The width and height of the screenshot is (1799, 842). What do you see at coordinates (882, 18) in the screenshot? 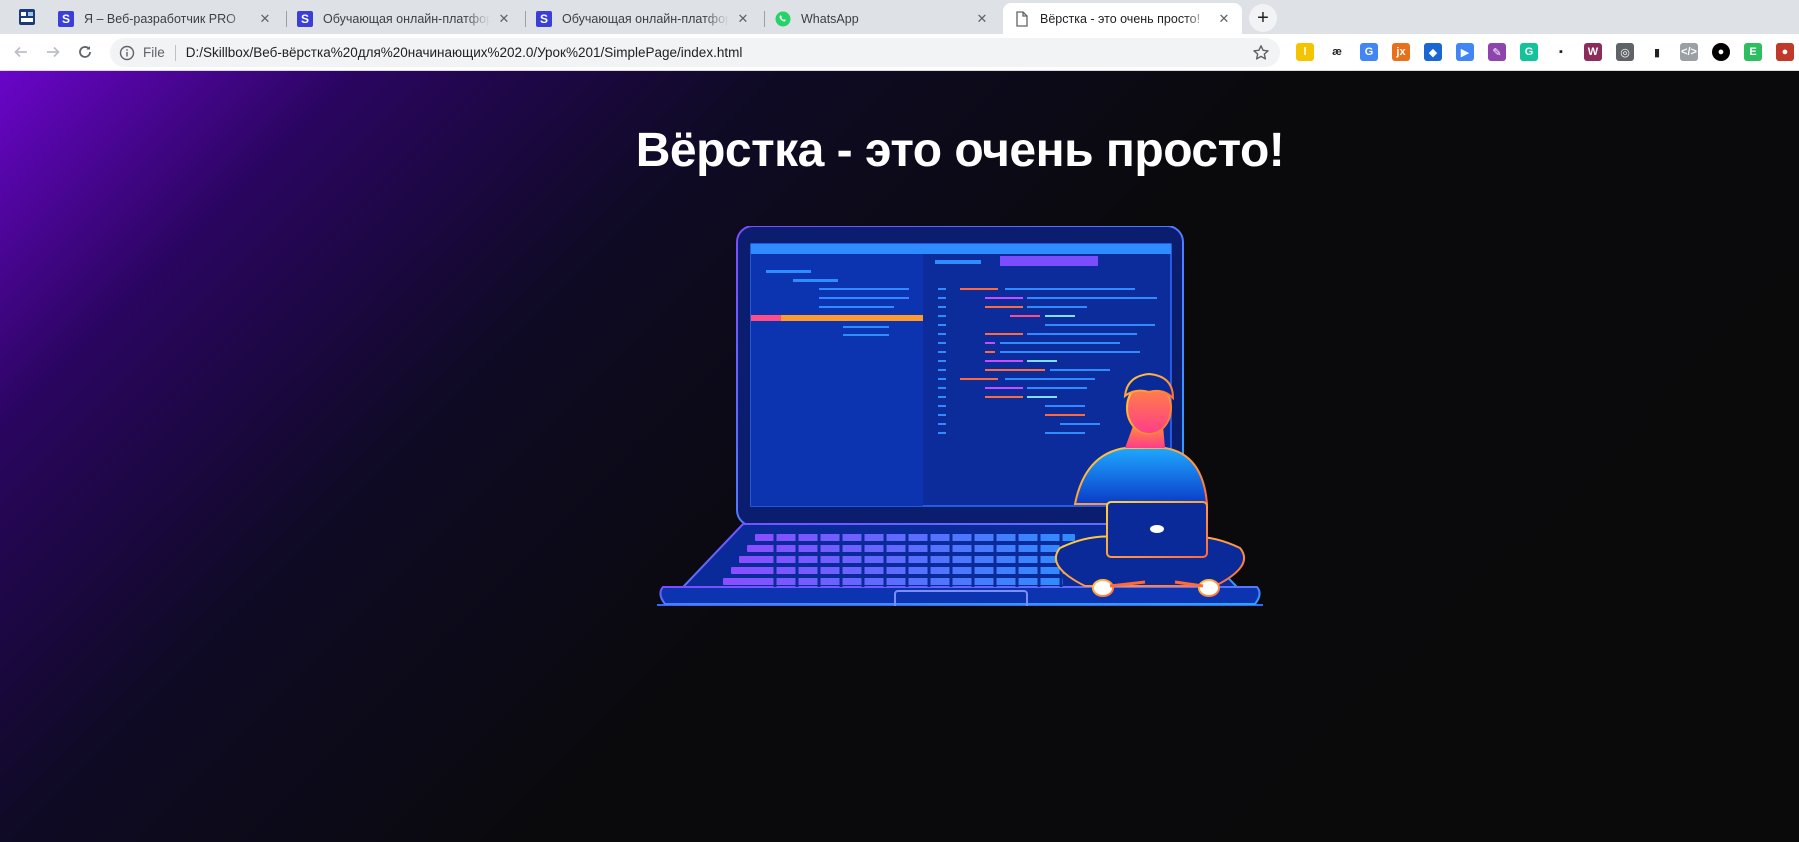
I see `tab-whatsapp: WhatsApp ✕` at bounding box center [882, 18].